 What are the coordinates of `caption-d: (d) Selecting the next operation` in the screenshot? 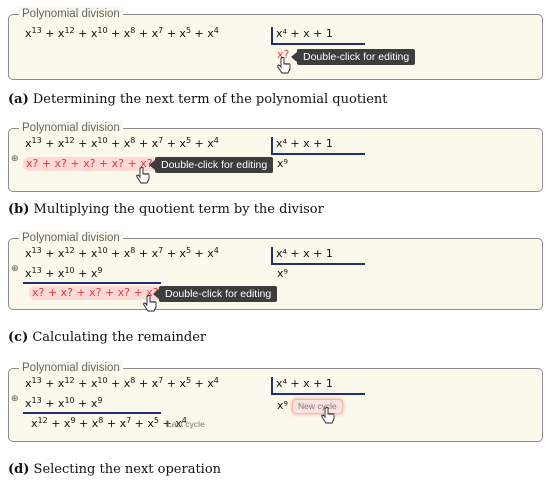 It's located at (115, 469).